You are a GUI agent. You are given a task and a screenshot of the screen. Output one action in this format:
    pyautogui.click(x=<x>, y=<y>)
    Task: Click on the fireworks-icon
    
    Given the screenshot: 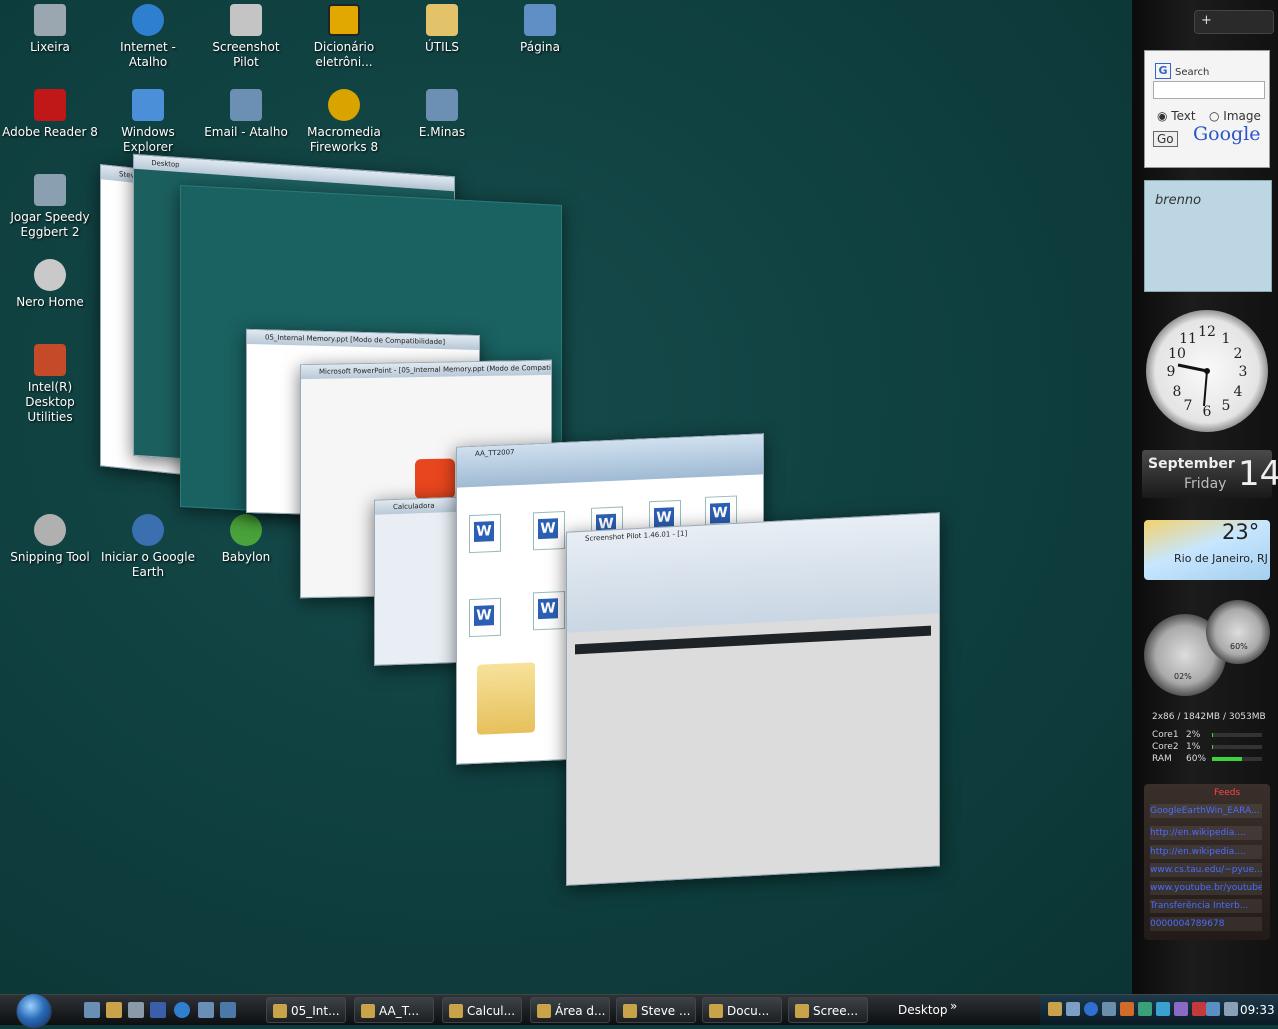 What is the action you would take?
    pyautogui.click(x=344, y=105)
    